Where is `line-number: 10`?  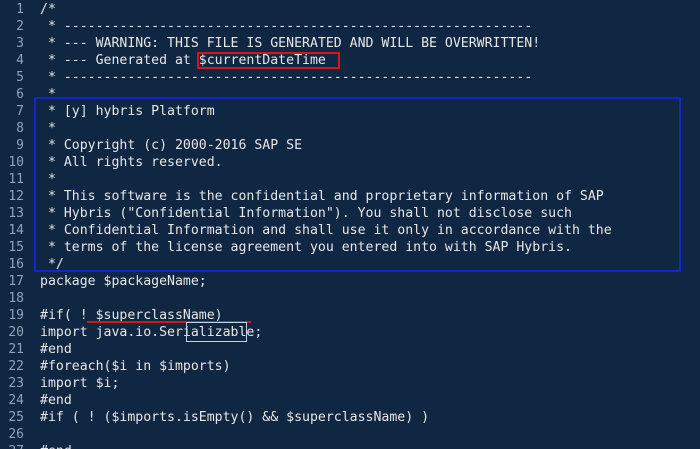 line-number: 10 is located at coordinates (16, 162).